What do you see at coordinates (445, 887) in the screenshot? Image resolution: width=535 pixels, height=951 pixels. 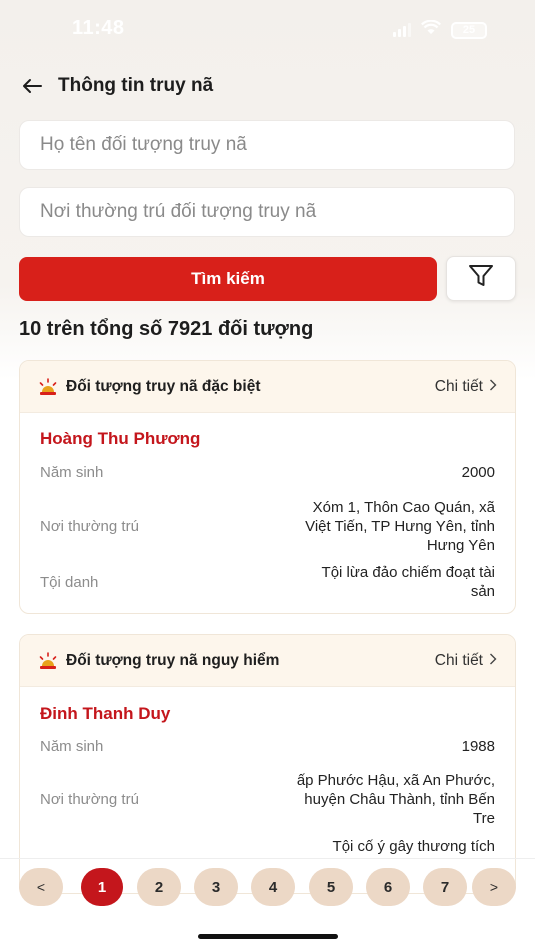 I see `page-button-7: 7` at bounding box center [445, 887].